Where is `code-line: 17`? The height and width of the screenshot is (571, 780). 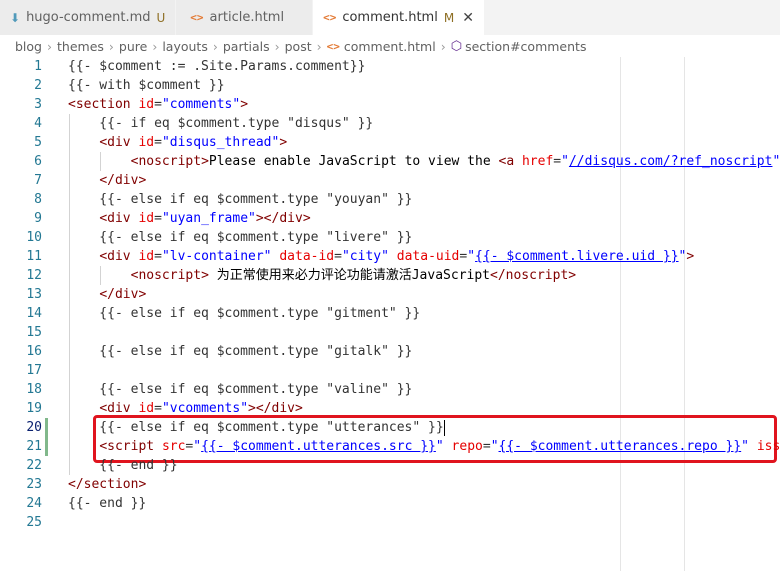
code-line: 17 is located at coordinates (390, 370).